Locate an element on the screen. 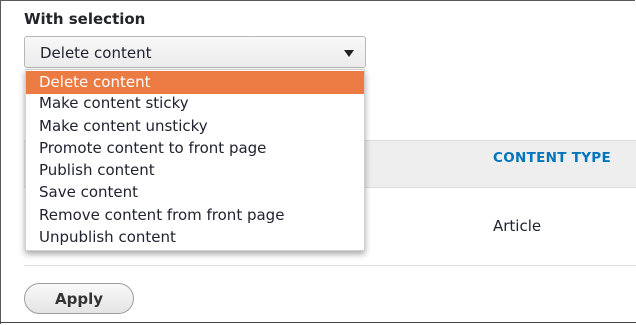  option-publish: Publish content is located at coordinates (195, 170).